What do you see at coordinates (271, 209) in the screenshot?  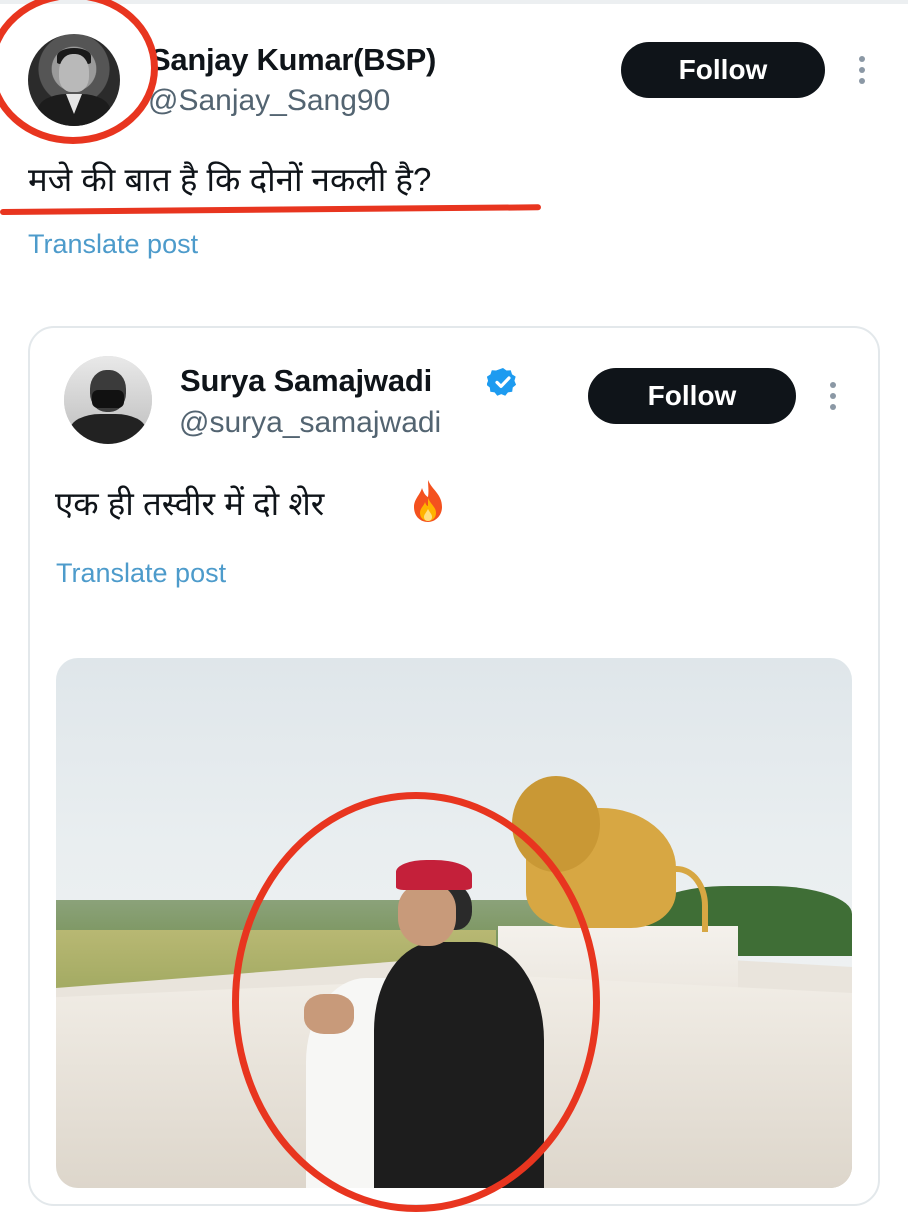 I see `red-underline-annotation` at bounding box center [271, 209].